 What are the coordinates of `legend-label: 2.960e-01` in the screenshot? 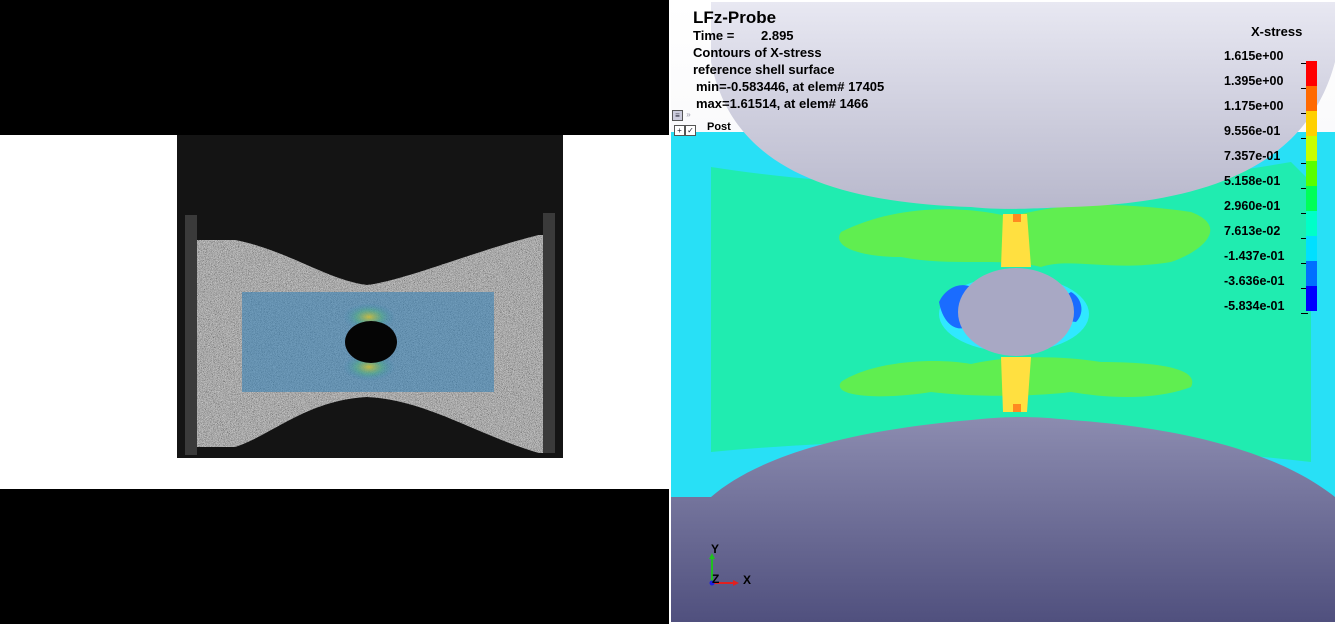 It's located at (1252, 206).